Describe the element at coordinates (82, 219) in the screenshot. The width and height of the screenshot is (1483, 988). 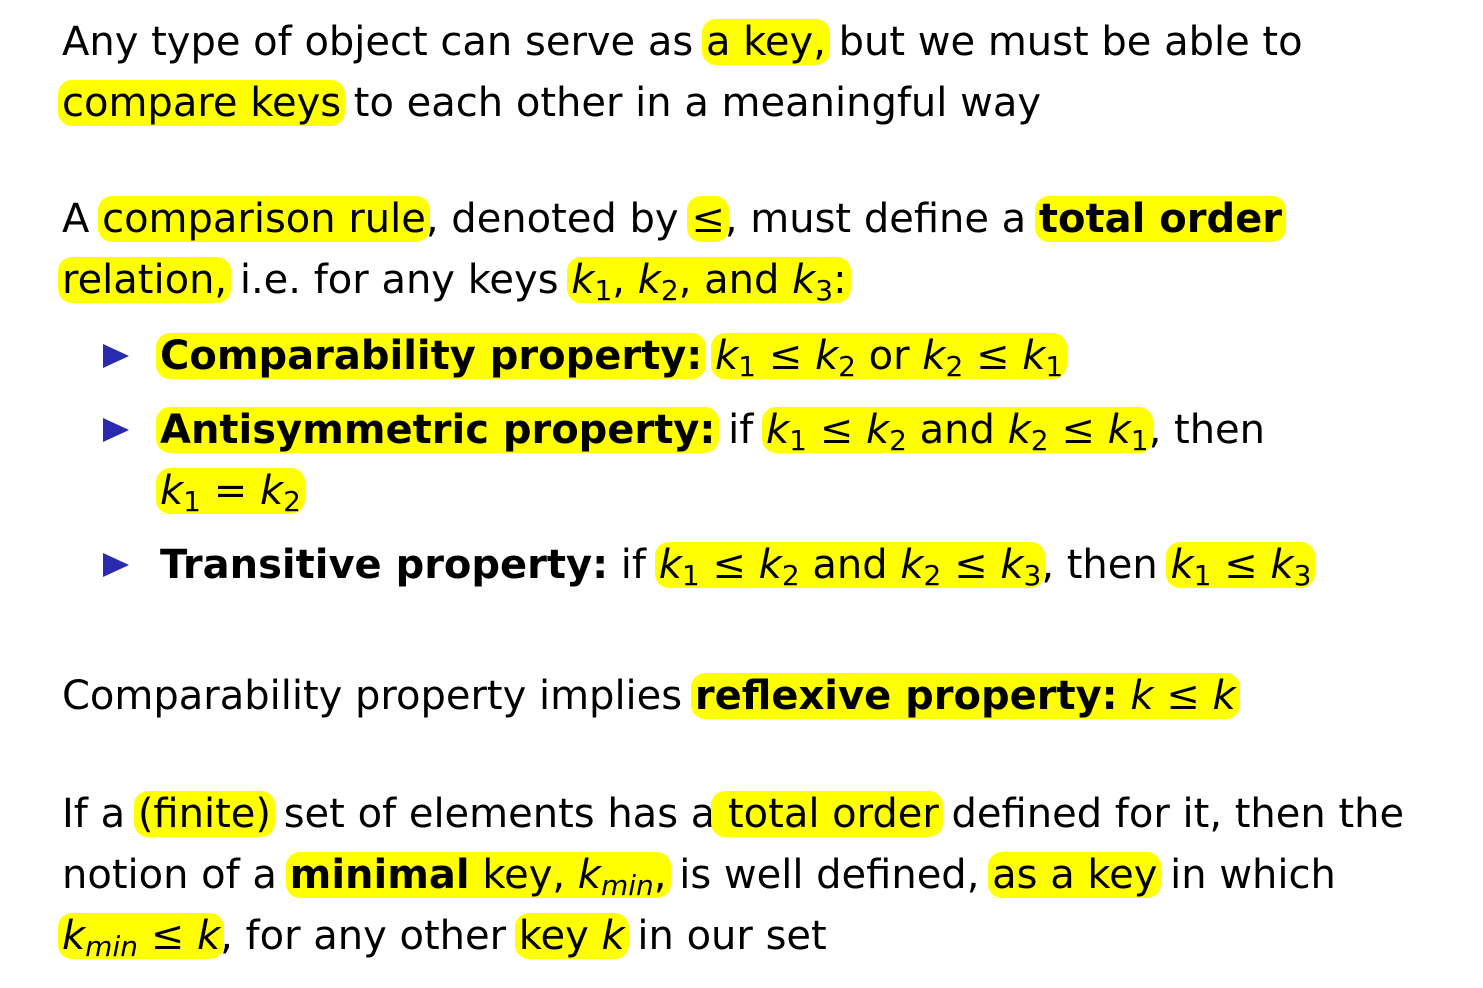
I see `text: A` at that location.